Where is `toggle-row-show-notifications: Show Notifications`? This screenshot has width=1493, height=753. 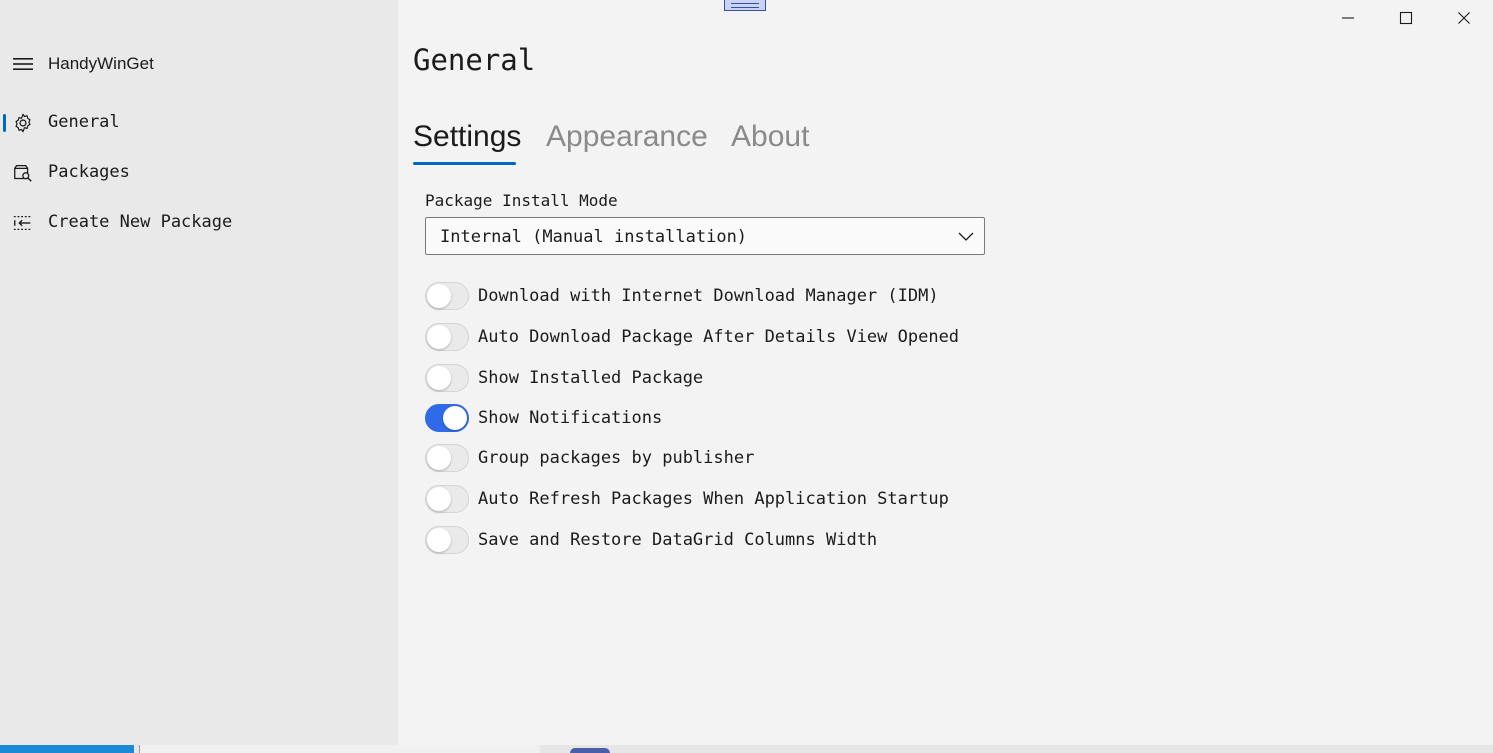
toggle-row-show-notifications: Show Notifications is located at coordinates (775, 418).